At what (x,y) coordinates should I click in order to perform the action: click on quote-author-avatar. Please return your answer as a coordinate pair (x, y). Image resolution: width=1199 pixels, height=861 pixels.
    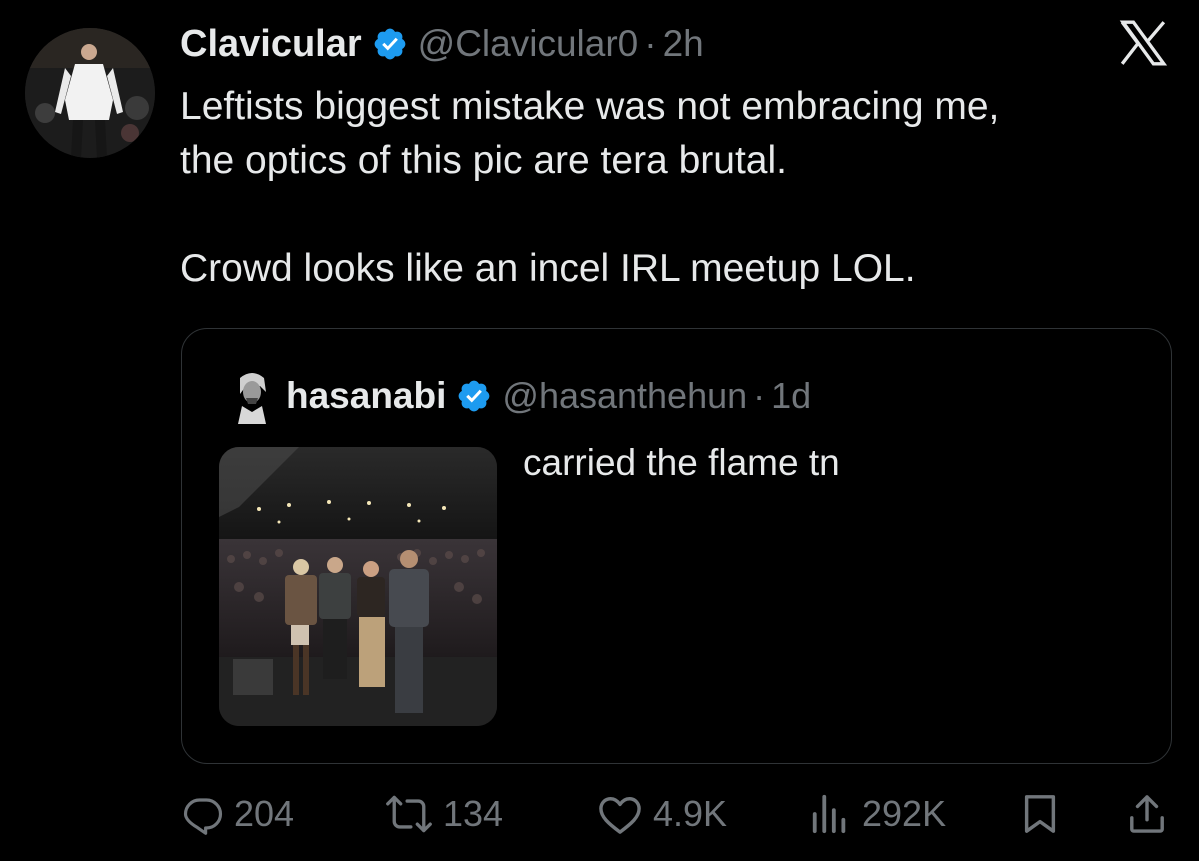
    Looking at the image, I should click on (252, 396).